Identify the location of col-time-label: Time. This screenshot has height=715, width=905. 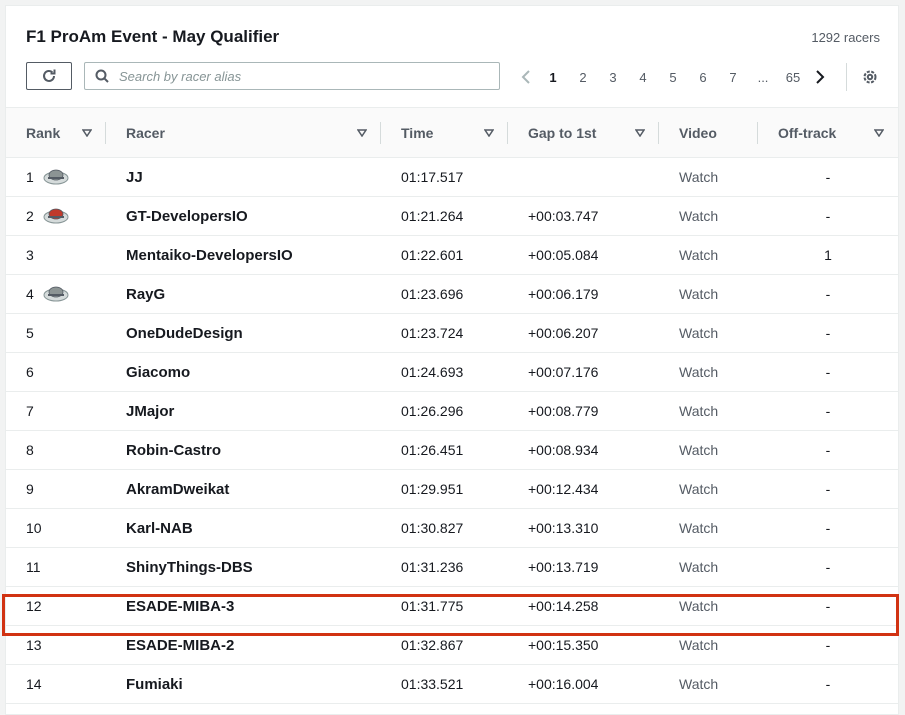
(417, 132).